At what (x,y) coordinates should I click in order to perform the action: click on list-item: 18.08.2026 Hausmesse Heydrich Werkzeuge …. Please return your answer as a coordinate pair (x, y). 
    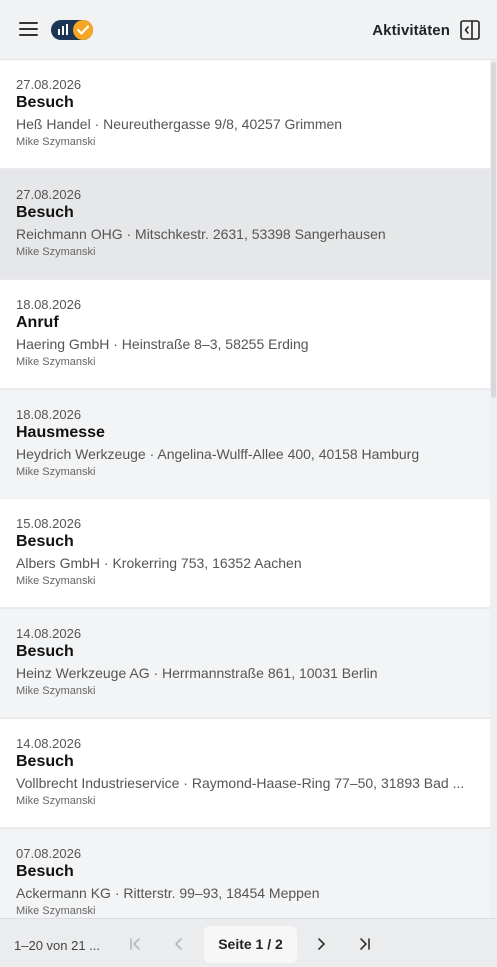
    Looking at the image, I should click on (245, 444).